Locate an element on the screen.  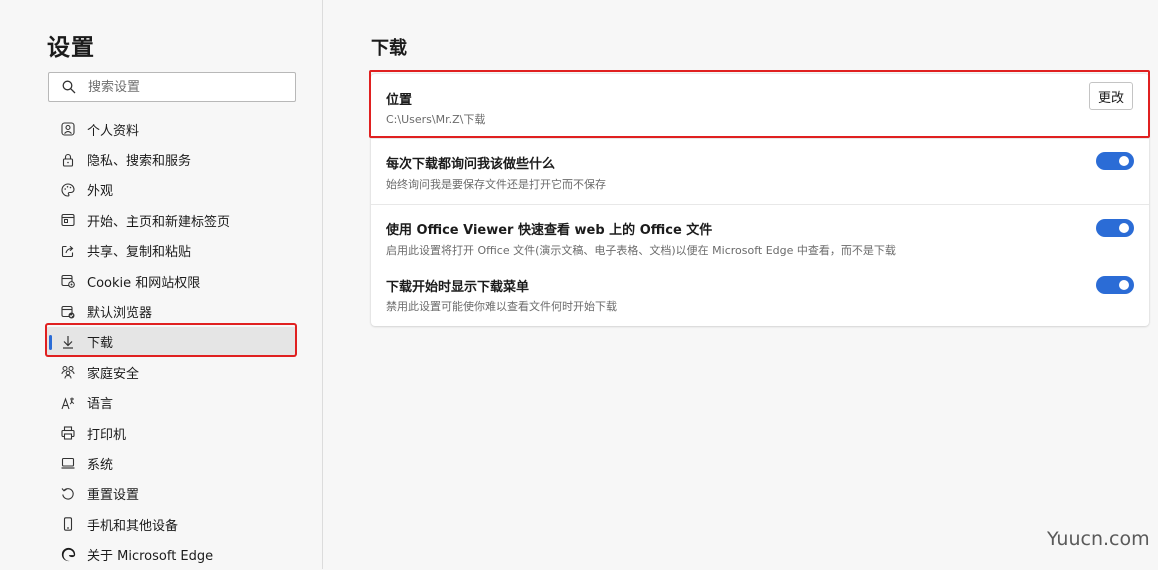
palette-icon is located at coordinates (68, 190).